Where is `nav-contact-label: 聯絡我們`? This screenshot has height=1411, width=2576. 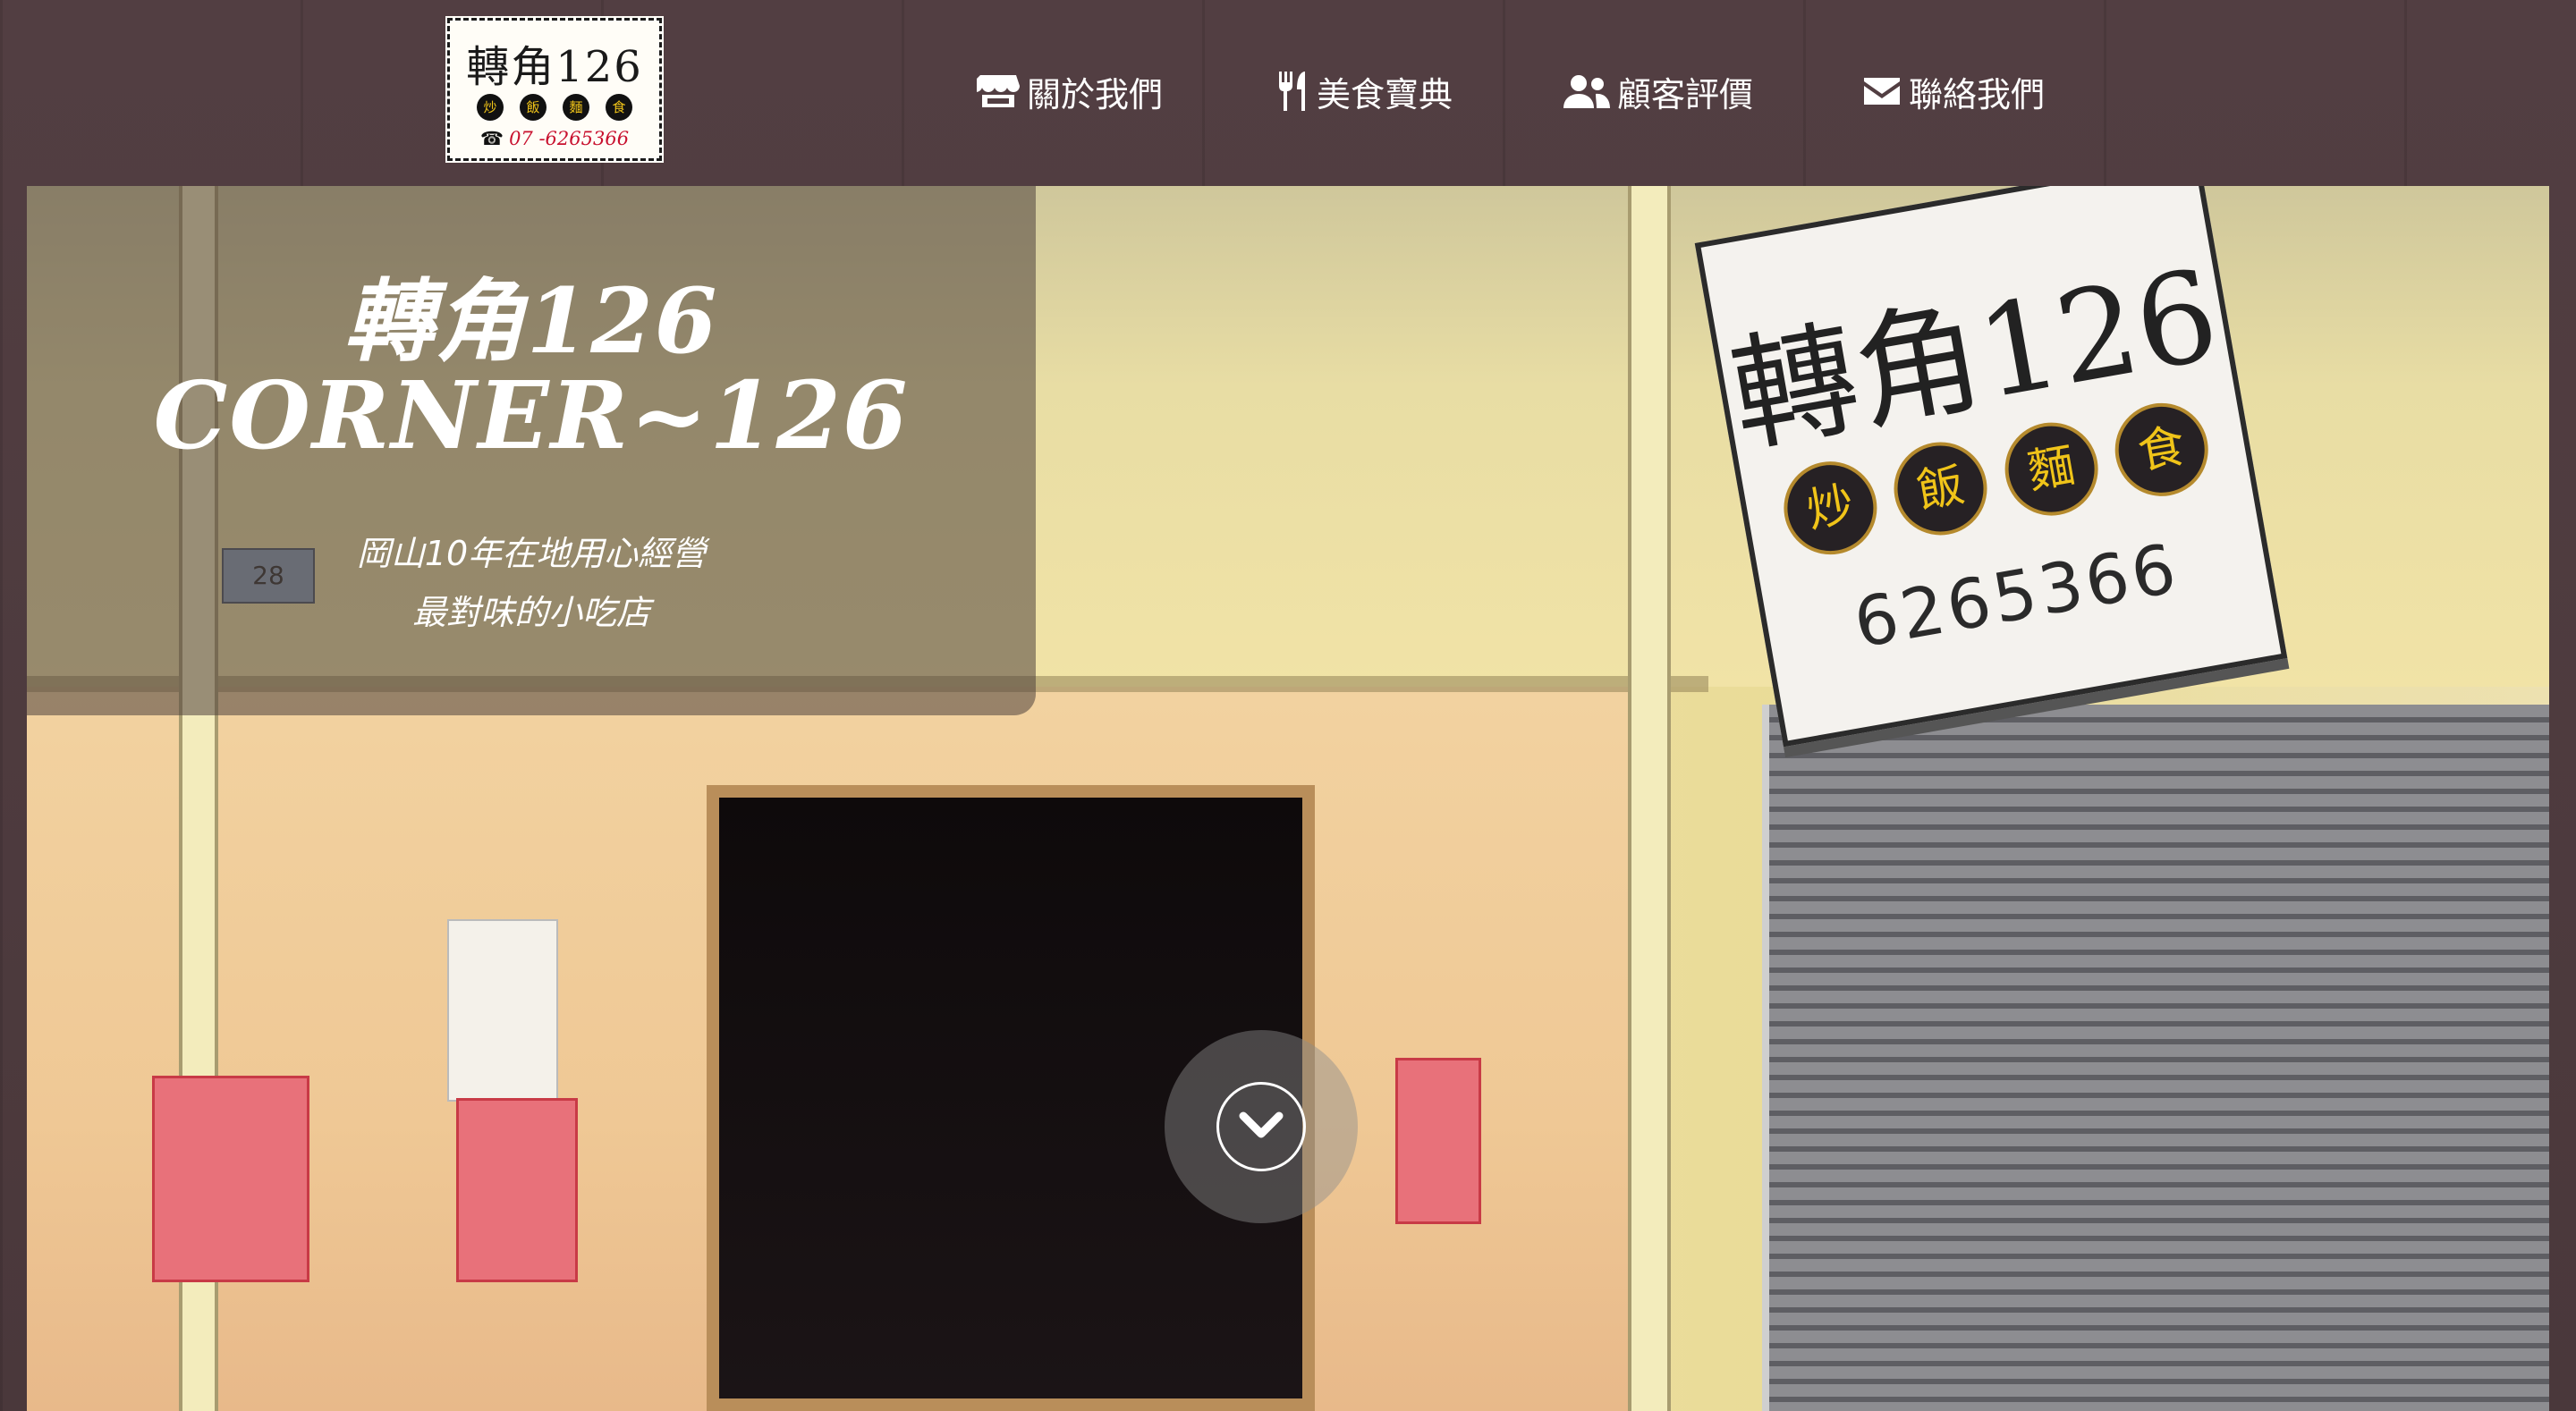 nav-contact-label: 聯絡我們 is located at coordinates (1977, 94).